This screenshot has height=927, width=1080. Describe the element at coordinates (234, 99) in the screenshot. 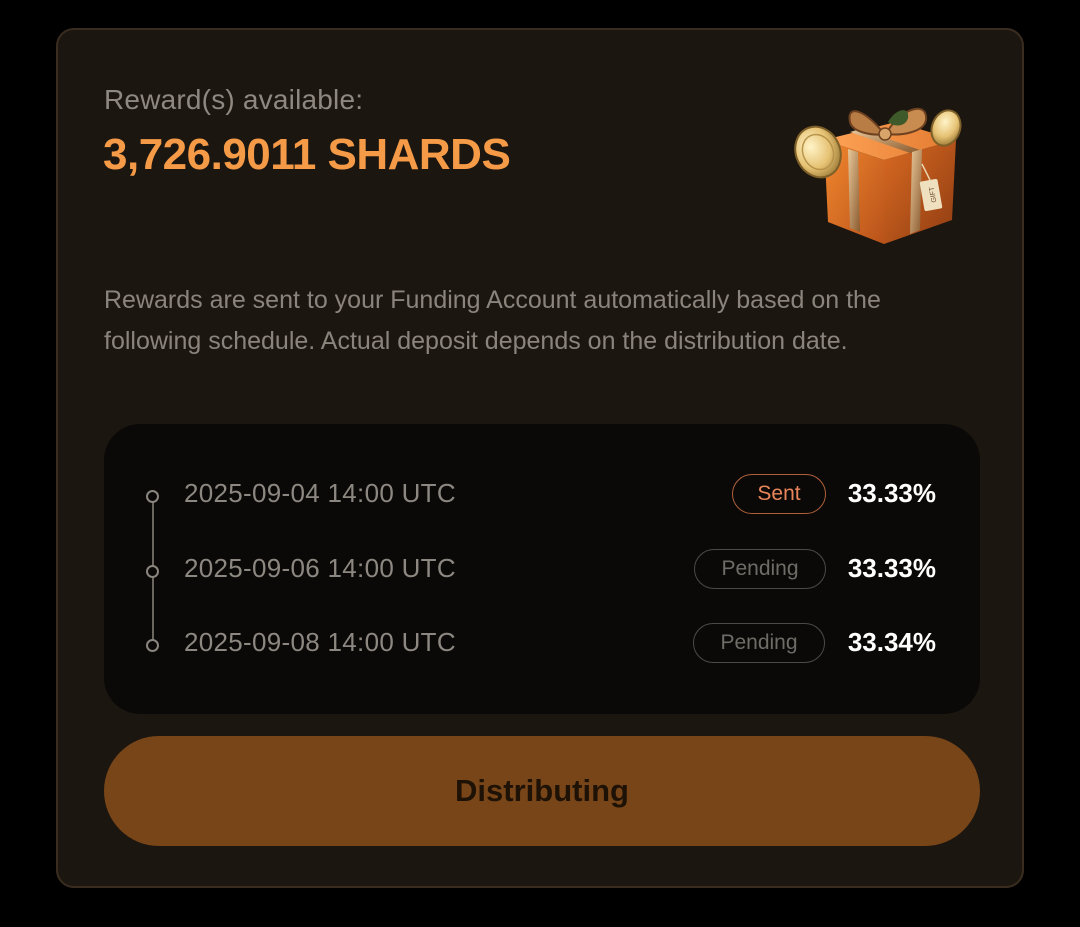

I see `rewards-available-label: Reward(s) available:` at that location.